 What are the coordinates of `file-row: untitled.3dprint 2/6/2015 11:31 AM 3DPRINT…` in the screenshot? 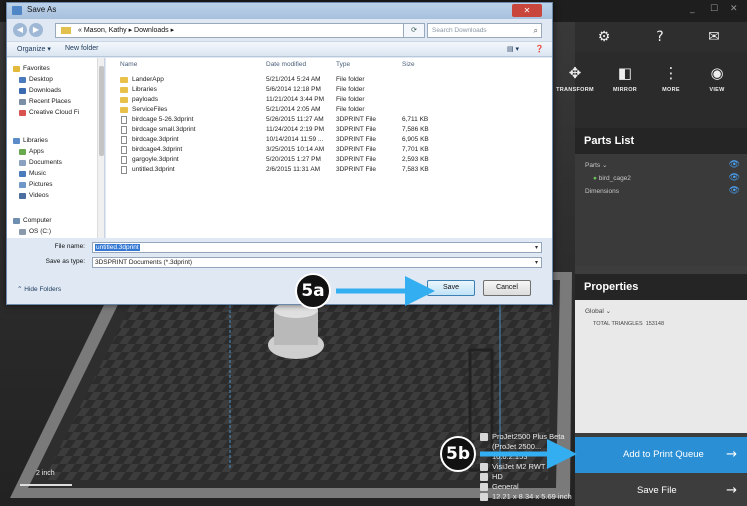 It's located at (329, 170).